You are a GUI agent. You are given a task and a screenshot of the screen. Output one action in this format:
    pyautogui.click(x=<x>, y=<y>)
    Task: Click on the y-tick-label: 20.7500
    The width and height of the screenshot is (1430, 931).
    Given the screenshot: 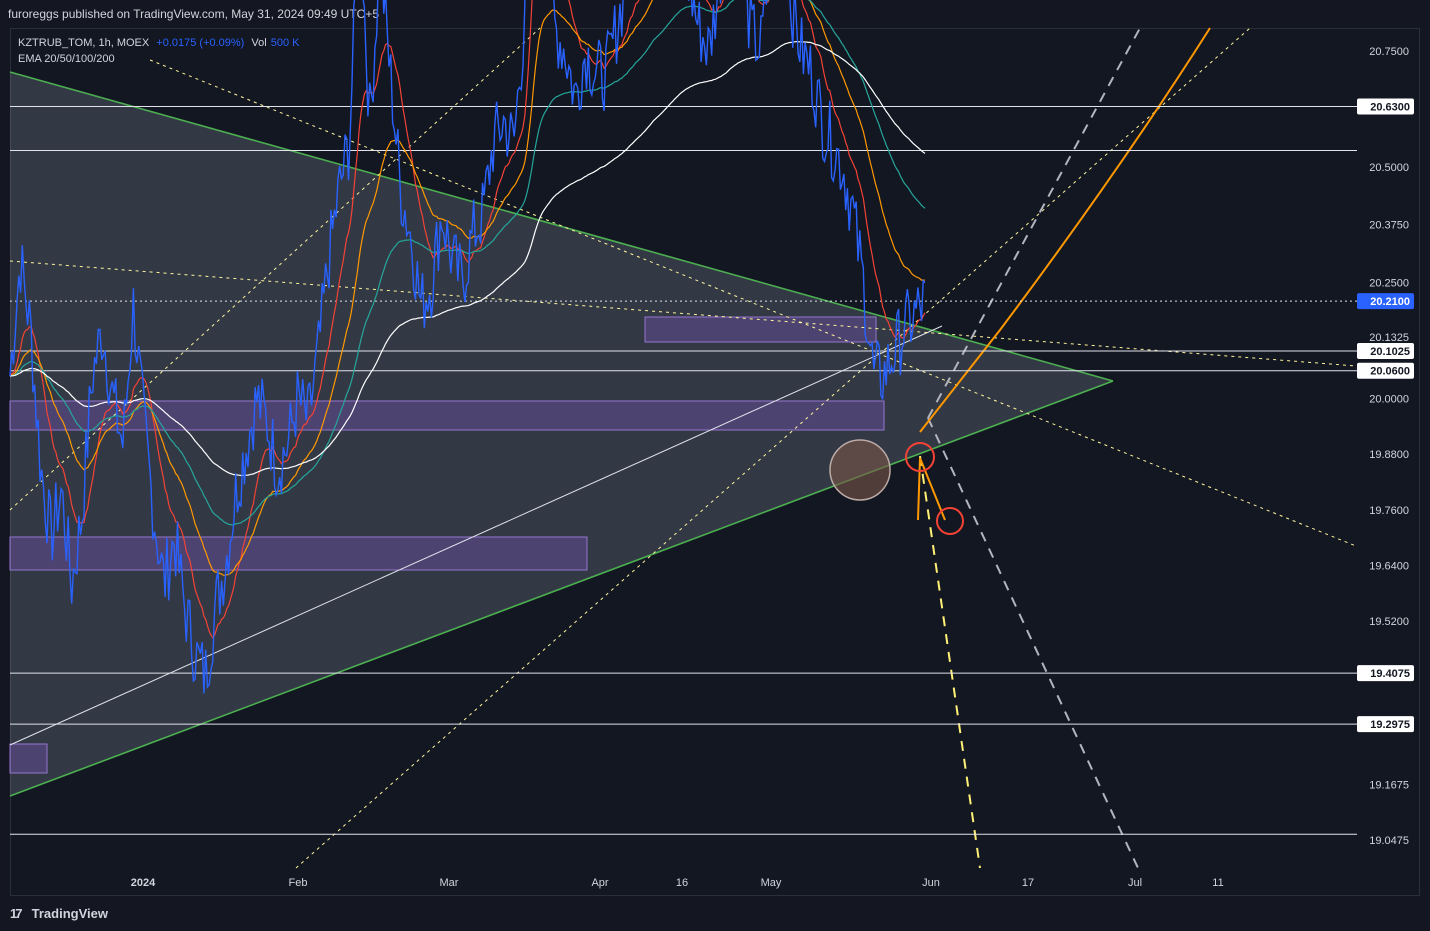 What is the action you would take?
    pyautogui.click(x=1389, y=52)
    